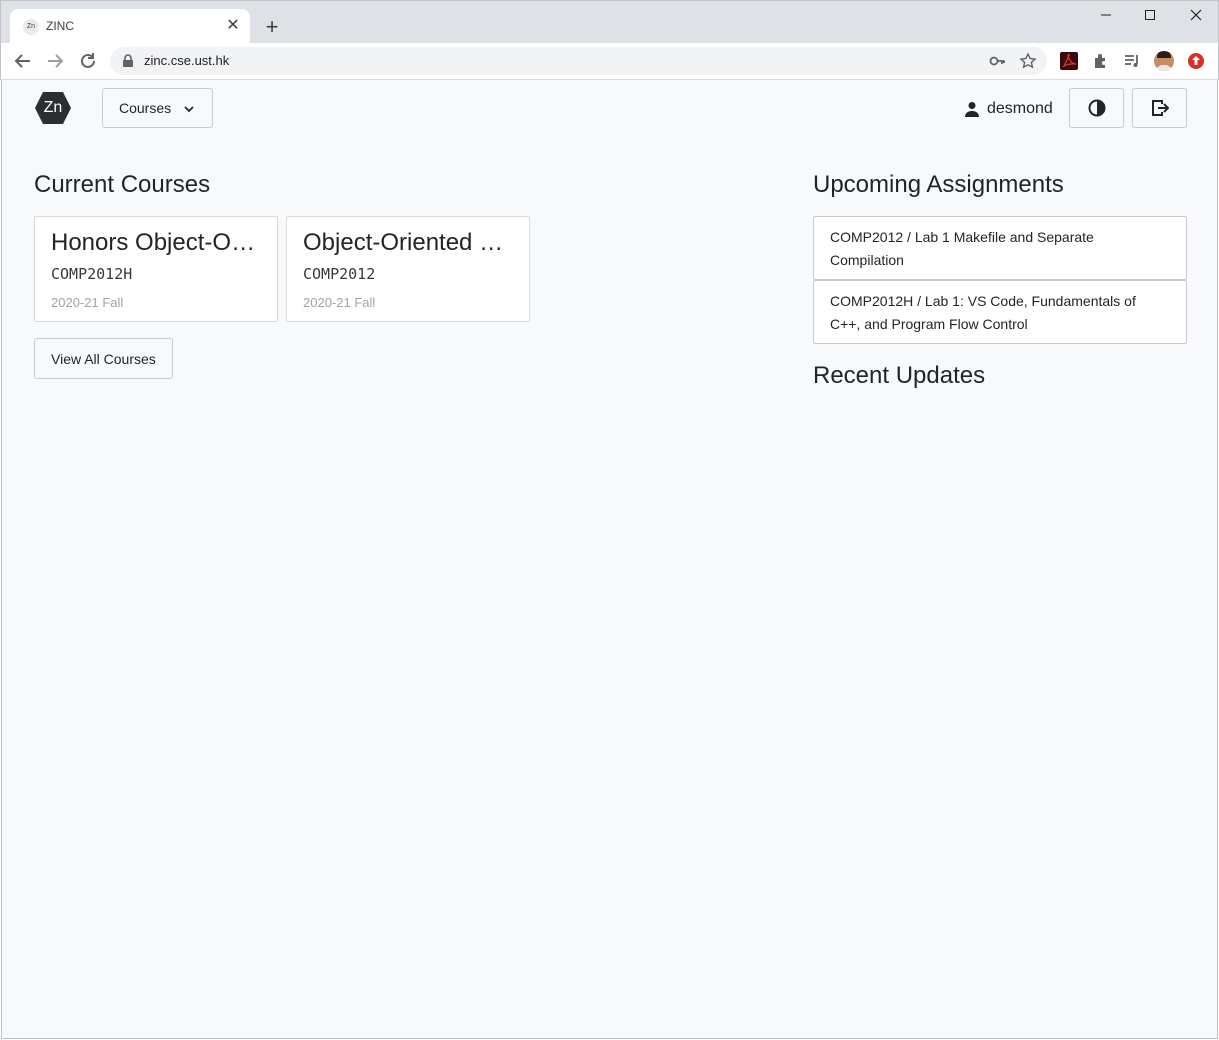  What do you see at coordinates (1132, 61) in the screenshot?
I see `reading-list-icon` at bounding box center [1132, 61].